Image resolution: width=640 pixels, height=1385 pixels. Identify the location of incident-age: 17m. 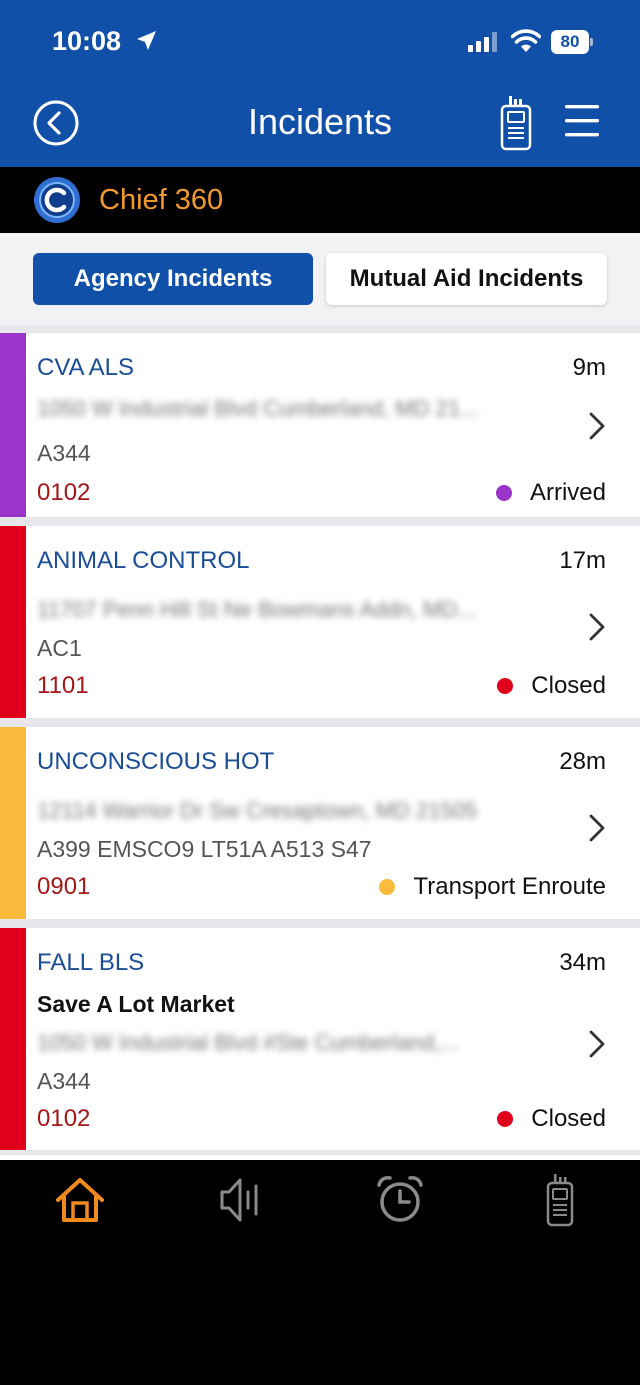
(582, 560).